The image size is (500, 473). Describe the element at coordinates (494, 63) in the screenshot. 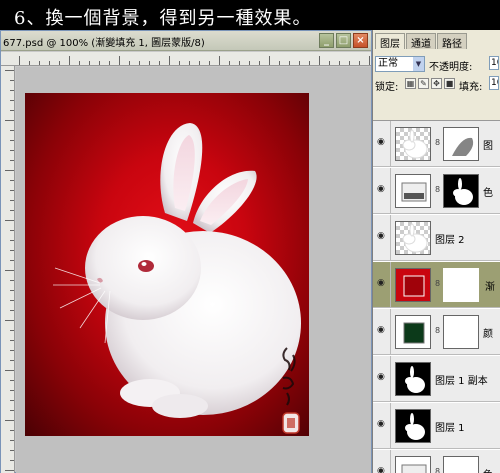

I see `opacity-field: 10` at that location.